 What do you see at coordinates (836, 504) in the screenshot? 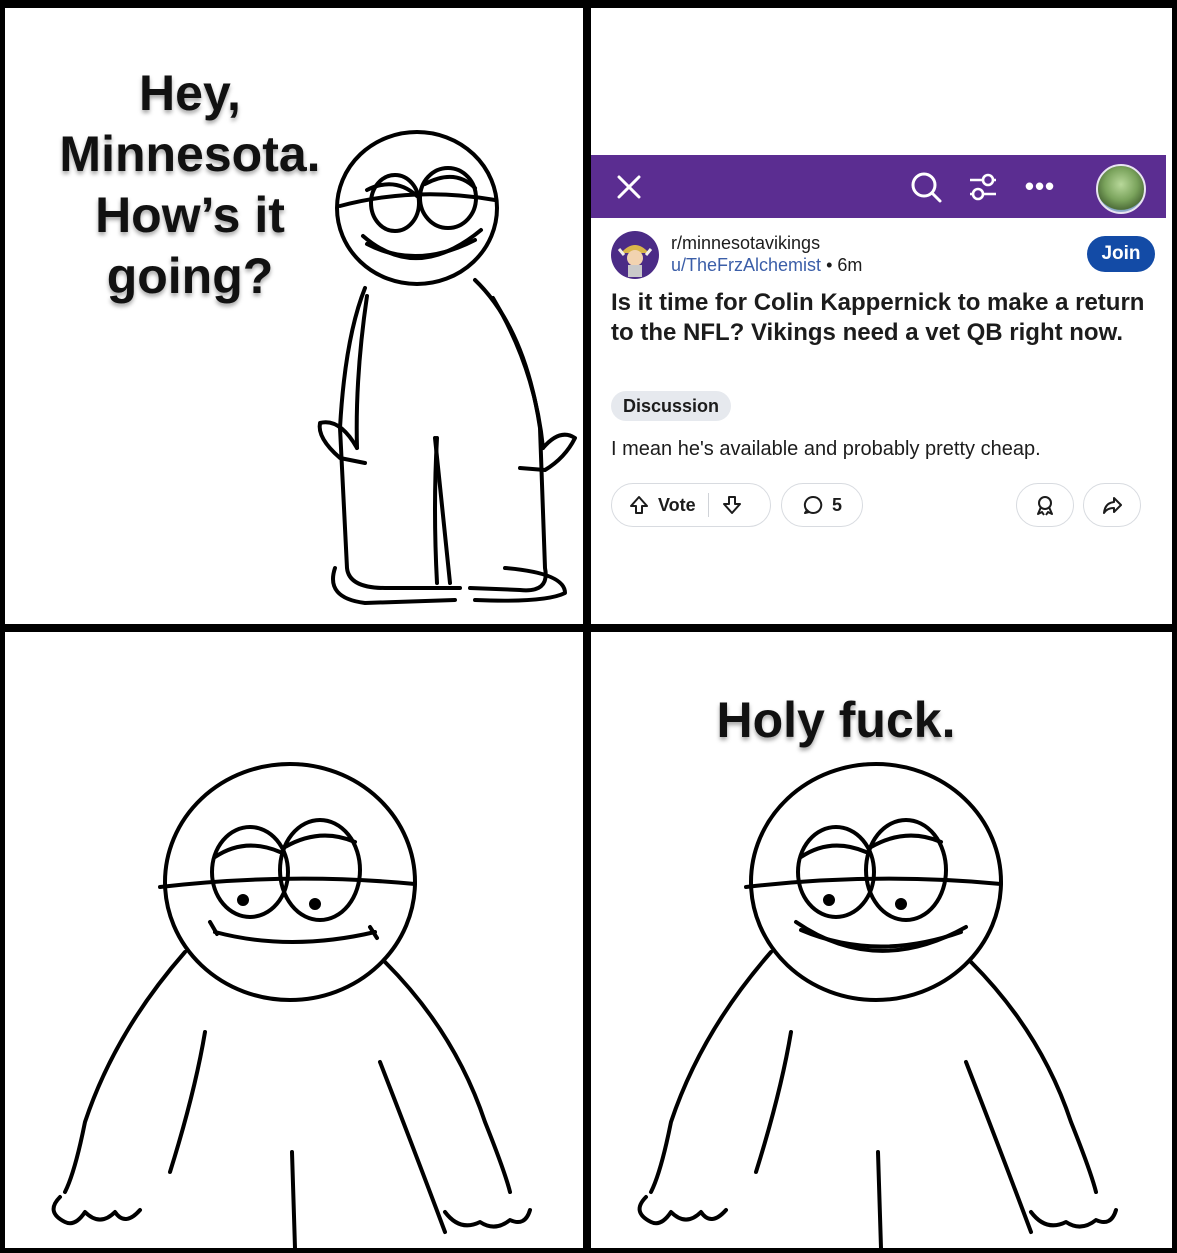
I see `comment-count: 5` at bounding box center [836, 504].